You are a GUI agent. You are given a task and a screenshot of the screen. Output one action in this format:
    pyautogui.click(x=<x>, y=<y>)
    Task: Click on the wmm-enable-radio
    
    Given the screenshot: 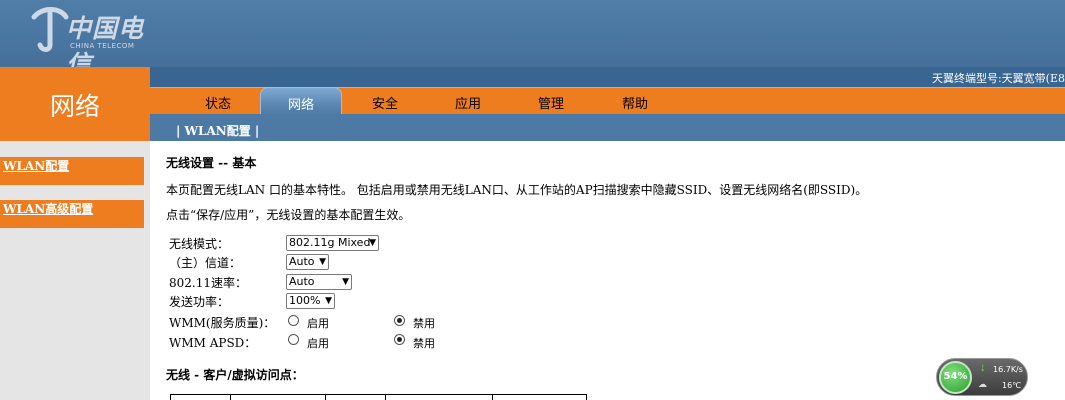 What is the action you would take?
    pyautogui.click(x=293, y=320)
    